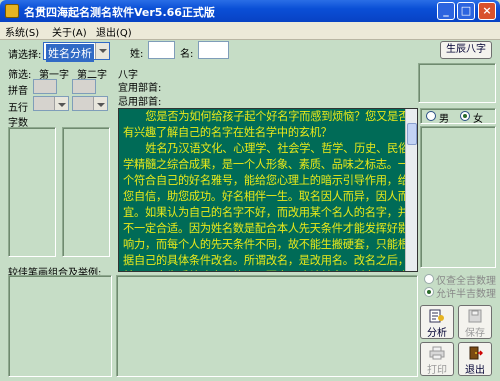  Describe the element at coordinates (213, 50) in the screenshot. I see `given-name-input` at that location.